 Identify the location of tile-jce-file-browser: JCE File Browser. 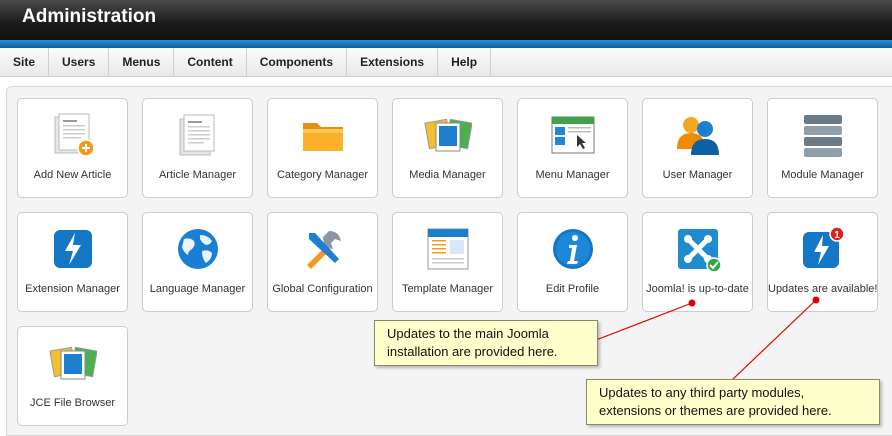
(72, 376).